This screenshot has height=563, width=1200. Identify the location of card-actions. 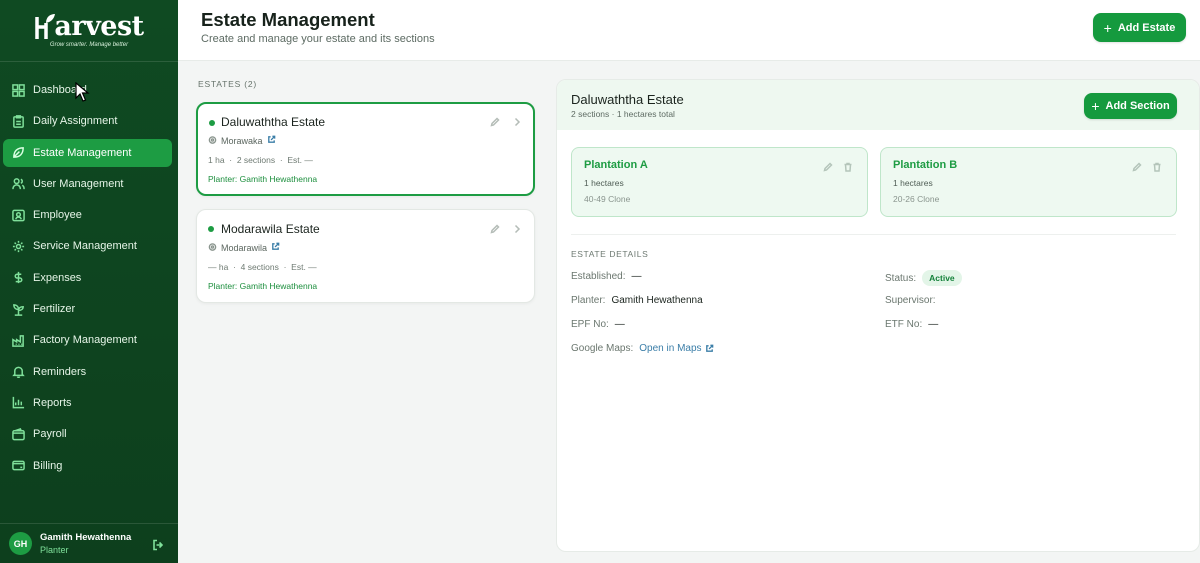
(500, 122).